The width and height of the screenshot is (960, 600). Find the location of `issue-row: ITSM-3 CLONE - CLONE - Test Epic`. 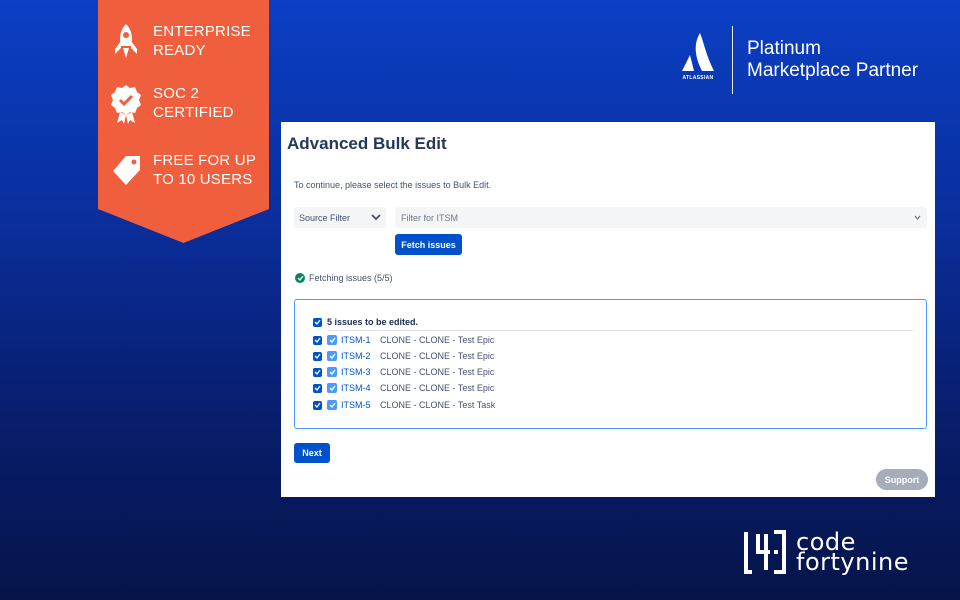

issue-row: ITSM-3 CLONE - CLONE - Test Epic is located at coordinates (403, 372).